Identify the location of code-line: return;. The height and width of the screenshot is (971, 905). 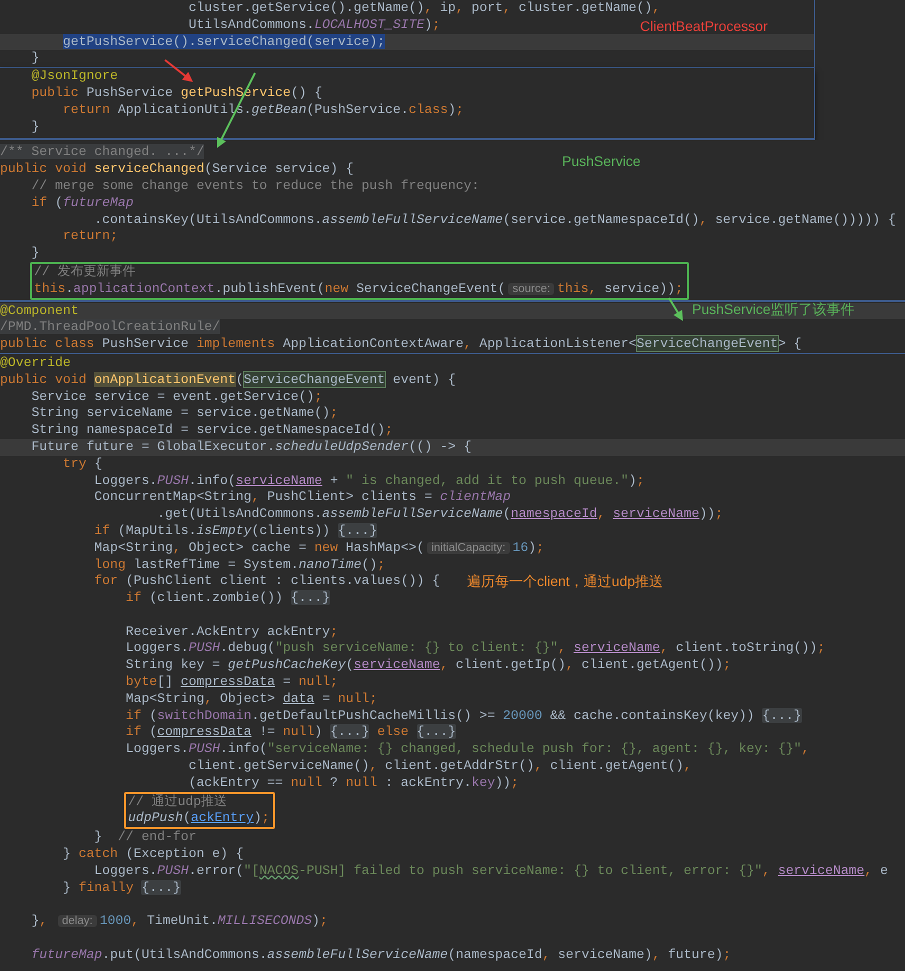
(90, 237).